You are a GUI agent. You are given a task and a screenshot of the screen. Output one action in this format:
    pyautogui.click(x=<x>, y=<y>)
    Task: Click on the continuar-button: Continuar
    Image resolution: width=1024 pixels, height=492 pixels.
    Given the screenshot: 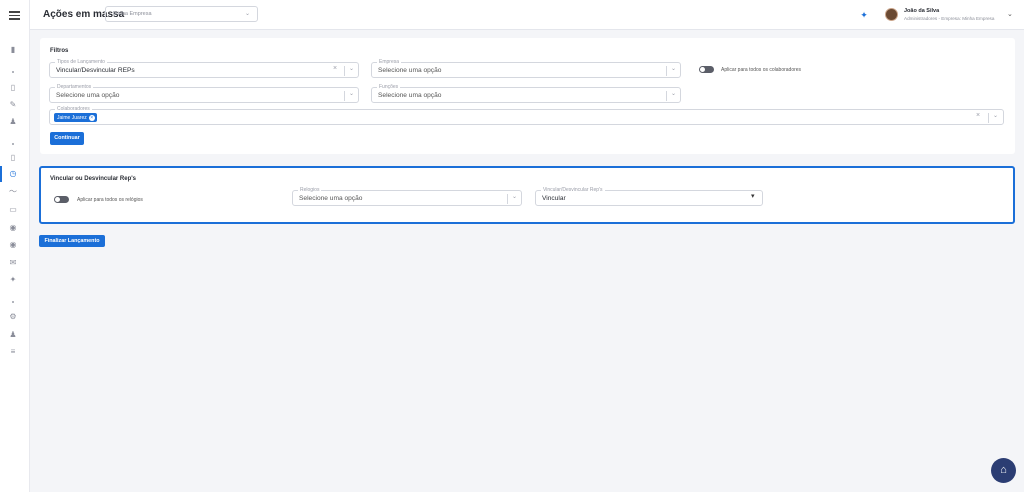 What is the action you would take?
    pyautogui.click(x=67, y=138)
    